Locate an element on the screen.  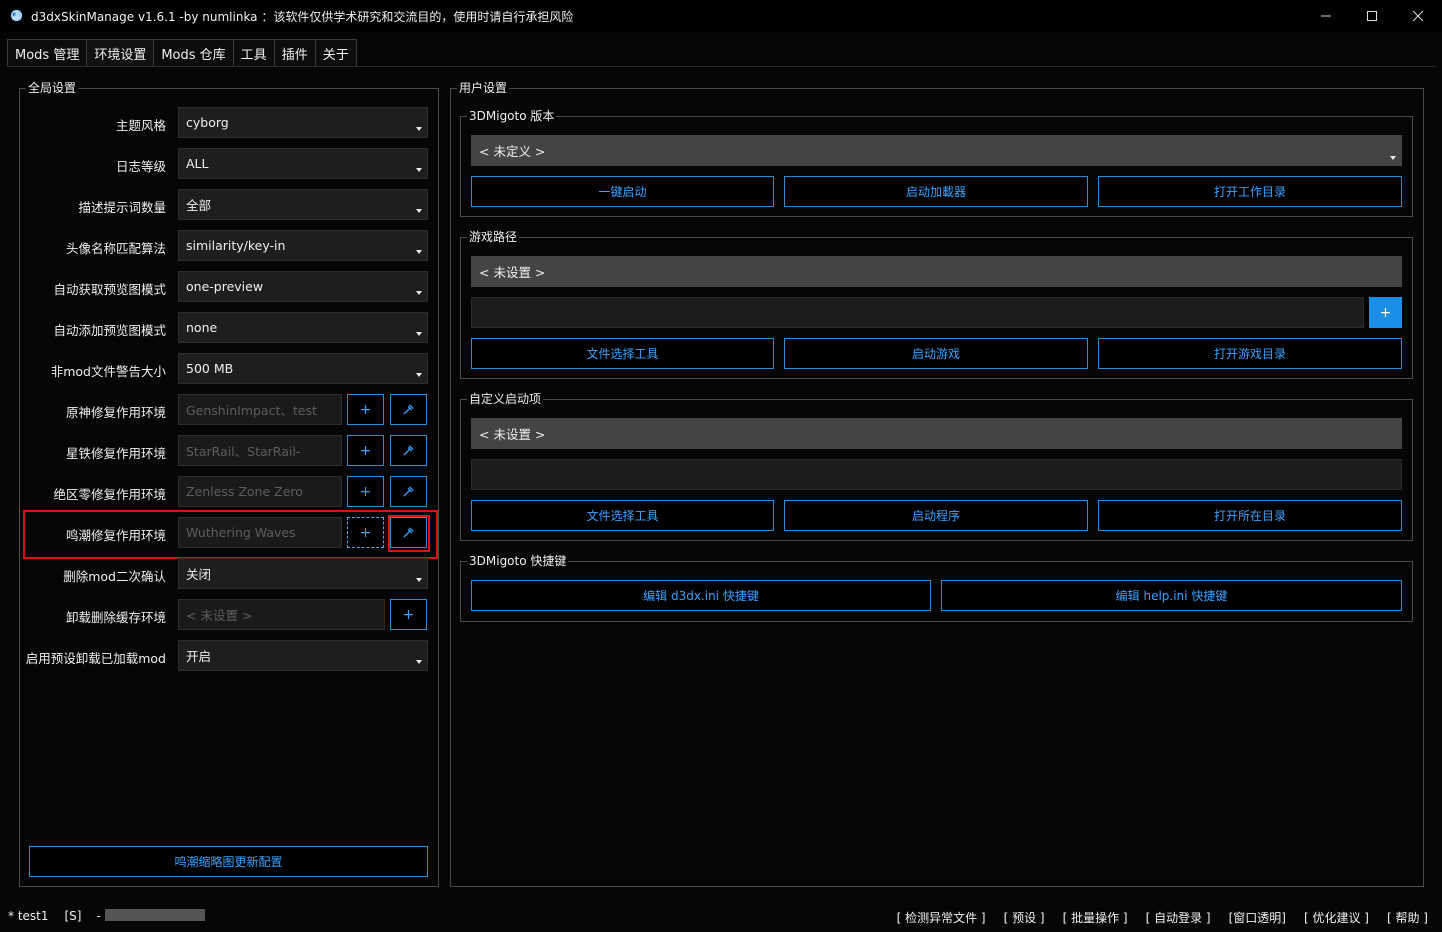
nonmod-warn-value: 500 MB is located at coordinates (210, 368).